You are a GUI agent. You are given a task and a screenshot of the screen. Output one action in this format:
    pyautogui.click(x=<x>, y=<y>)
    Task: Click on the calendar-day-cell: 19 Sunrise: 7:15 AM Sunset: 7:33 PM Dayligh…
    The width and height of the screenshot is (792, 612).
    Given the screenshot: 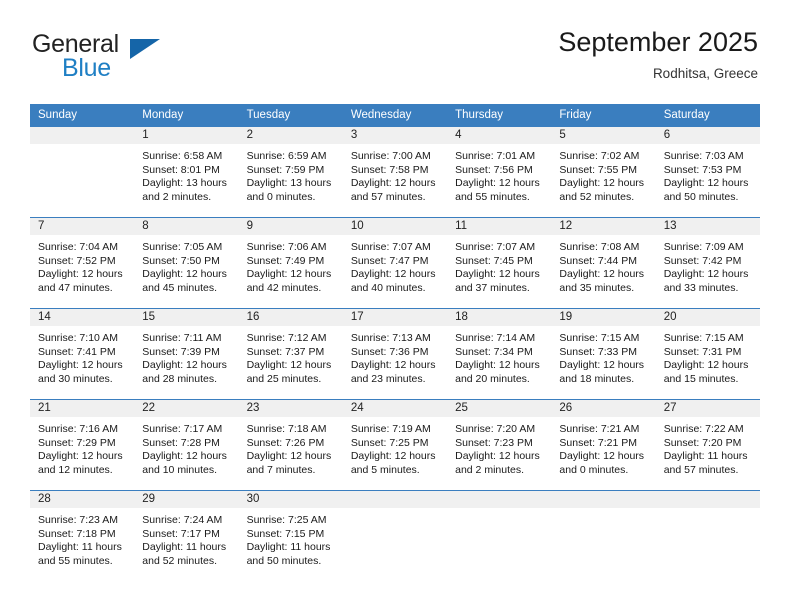 What is the action you would take?
    pyautogui.click(x=603, y=354)
    